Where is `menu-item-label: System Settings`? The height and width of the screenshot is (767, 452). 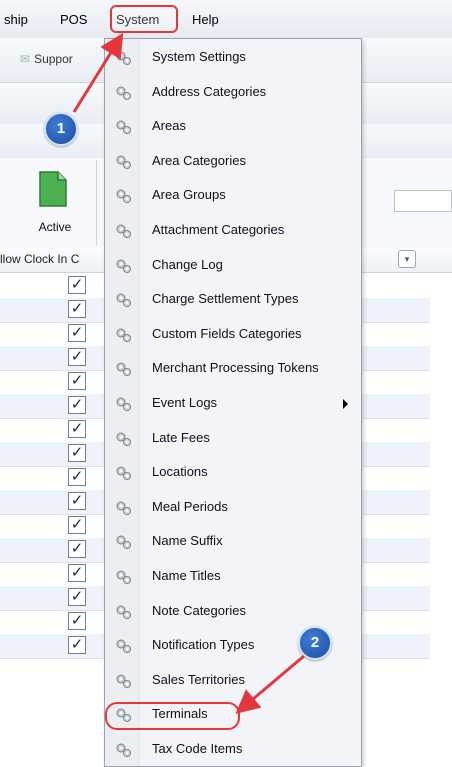 menu-item-label: System Settings is located at coordinates (199, 56).